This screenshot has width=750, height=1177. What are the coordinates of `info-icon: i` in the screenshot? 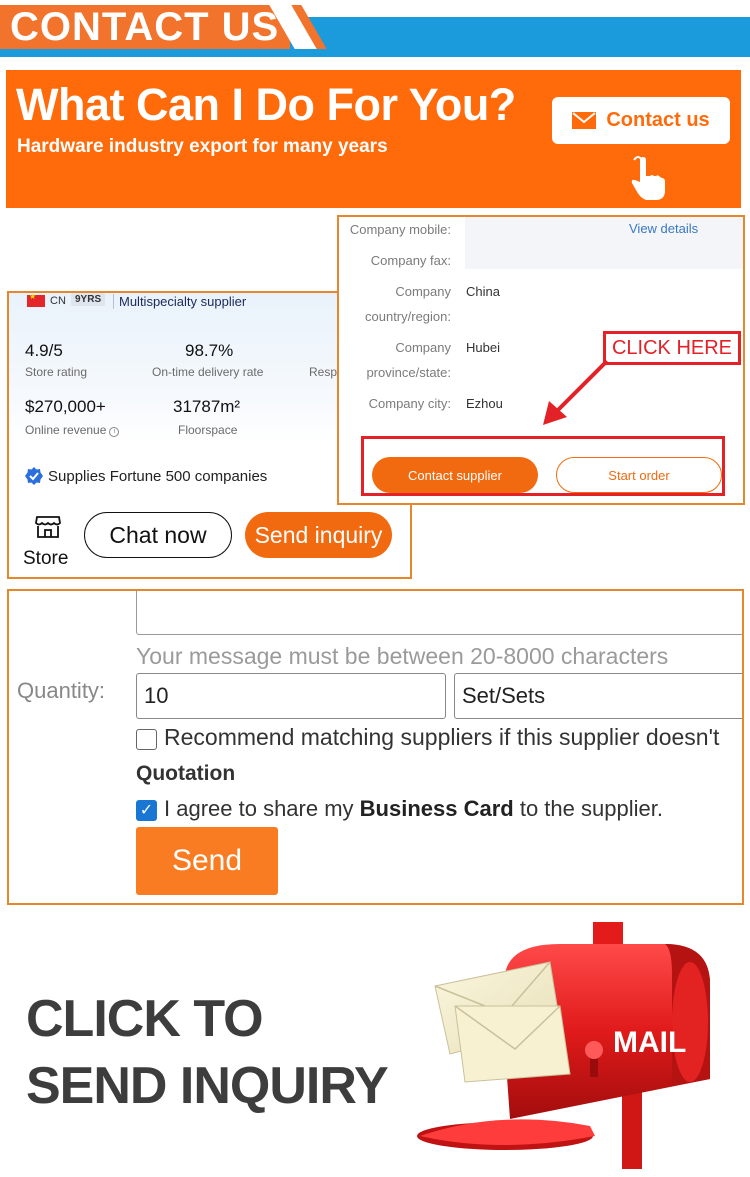 It's located at (114, 432).